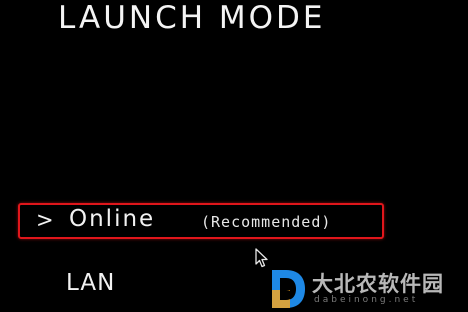 This screenshot has height=312, width=468. I want to click on selection-chevron-icon: >, so click(45, 220).